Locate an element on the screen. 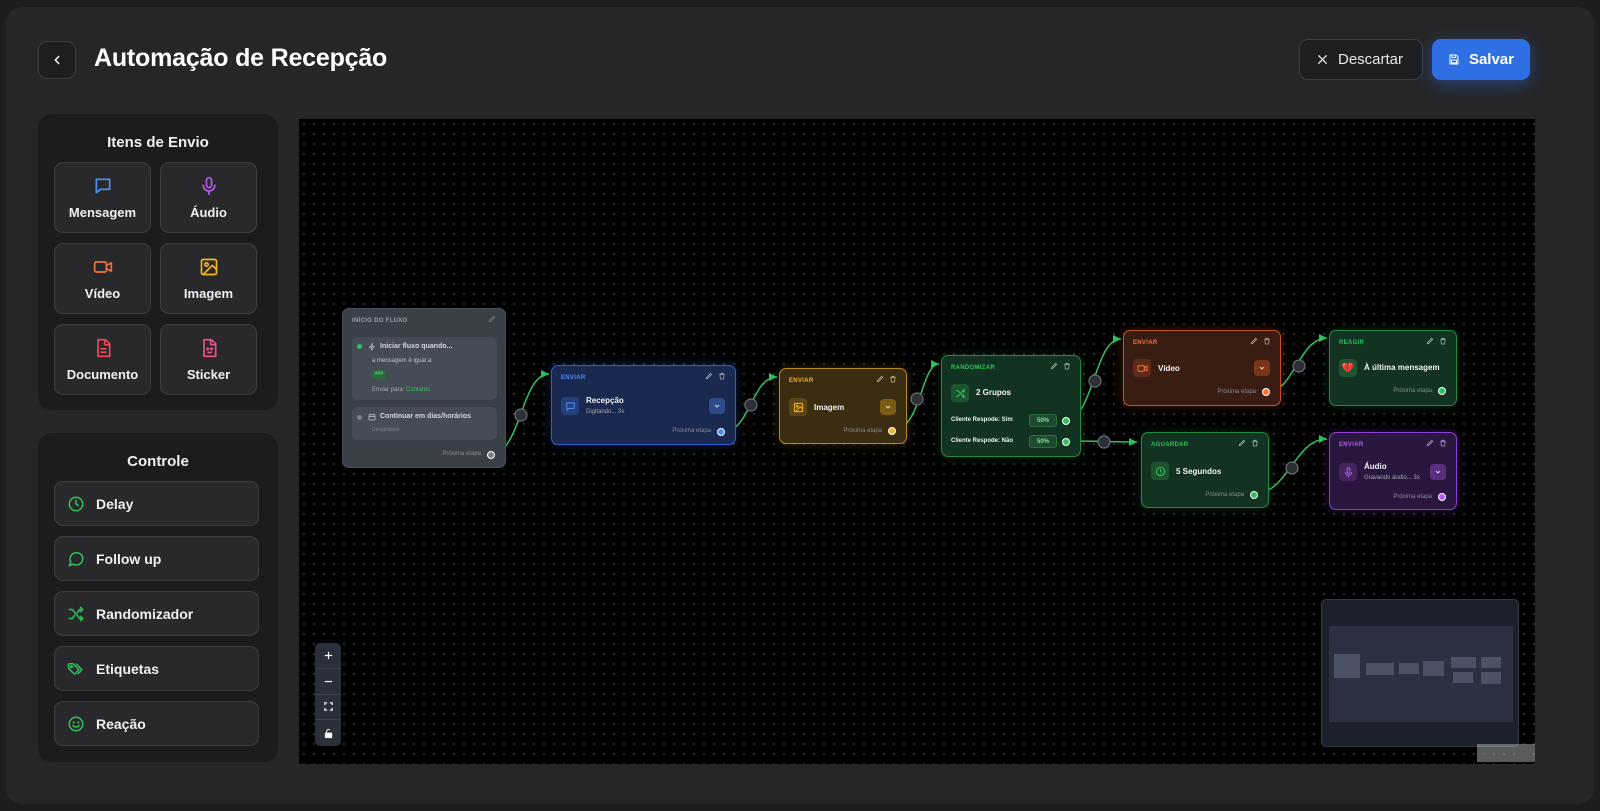 The height and width of the screenshot is (811, 1600). sticker-icon is located at coordinates (209, 347).